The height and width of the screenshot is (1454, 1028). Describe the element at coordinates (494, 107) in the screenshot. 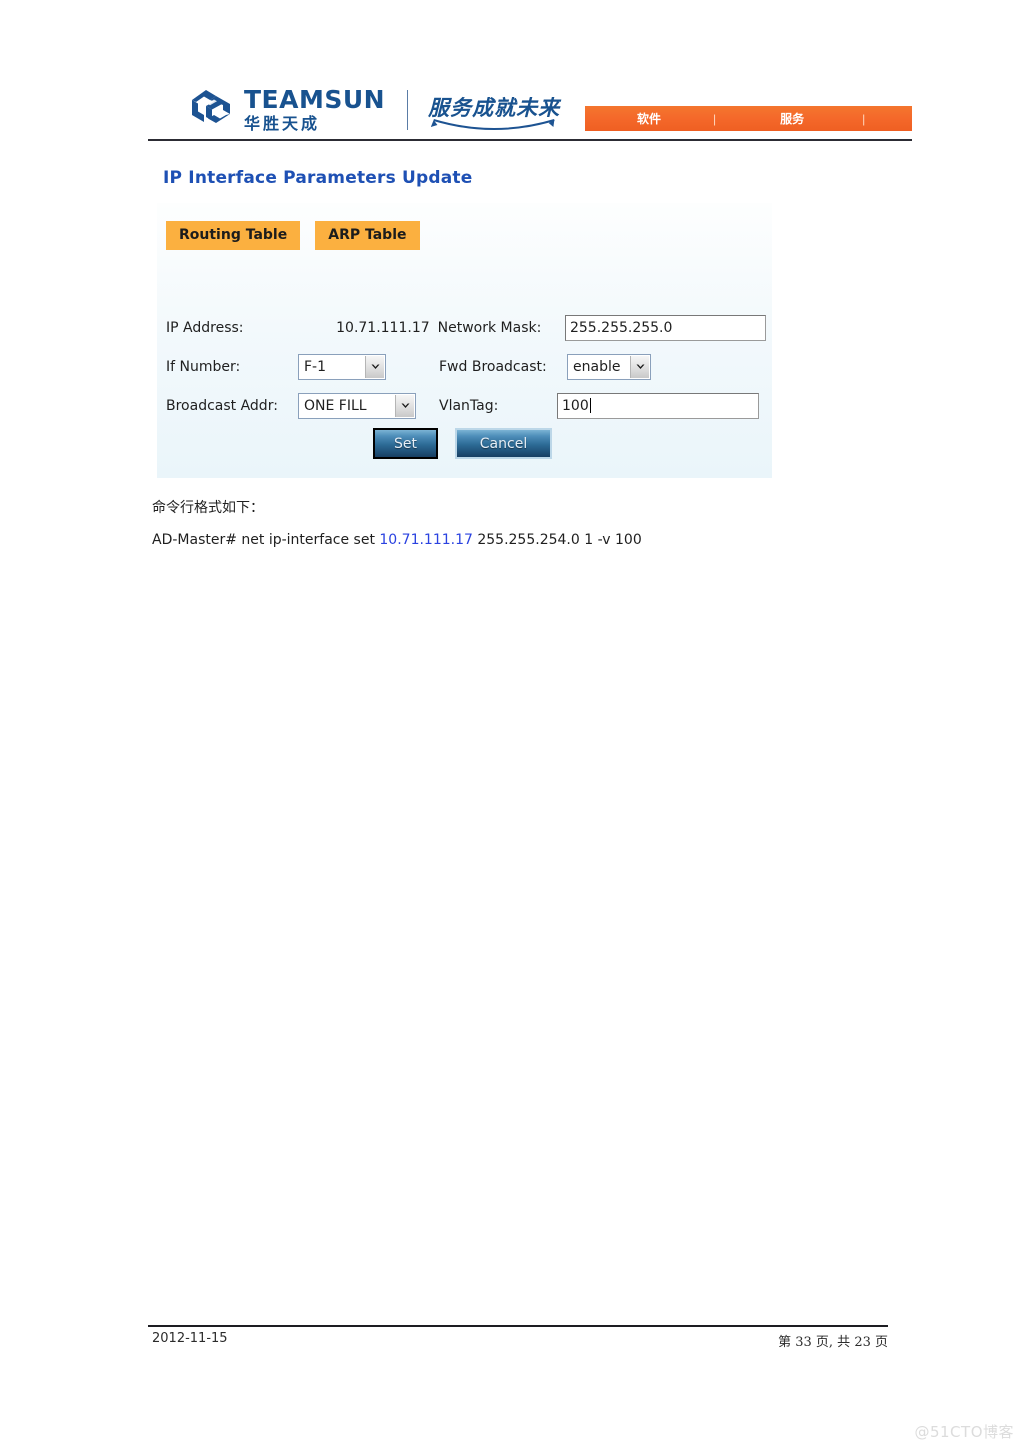

I see `logo-tagline-text: 服务成就未来` at that location.